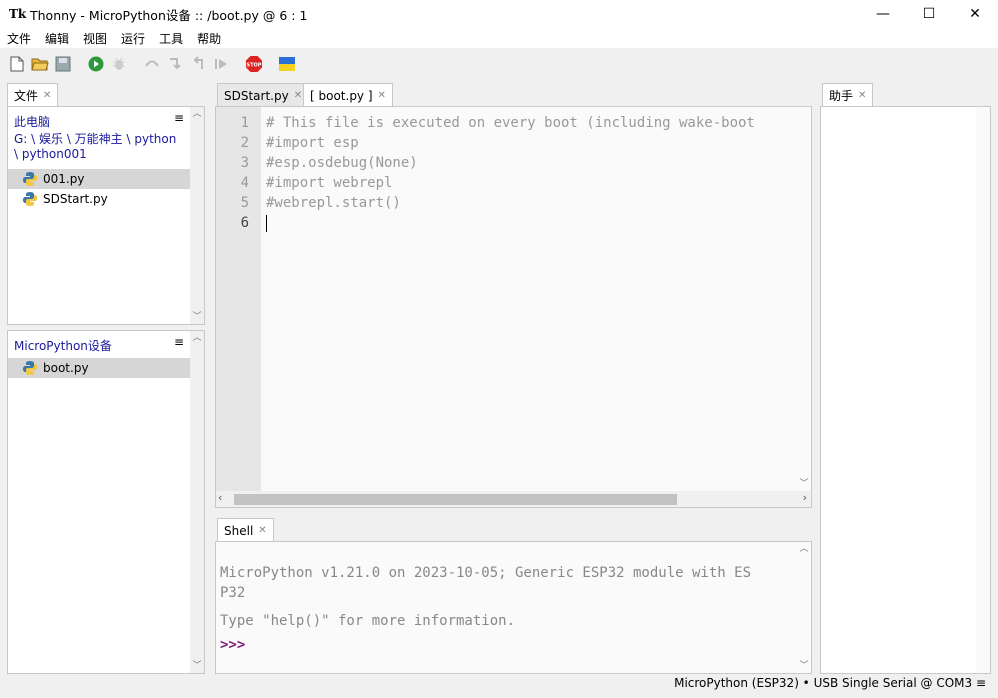 Image resolution: width=998 pixels, height=698 pixels. What do you see at coordinates (244, 223) in the screenshot?
I see `line-number: 6` at bounding box center [244, 223].